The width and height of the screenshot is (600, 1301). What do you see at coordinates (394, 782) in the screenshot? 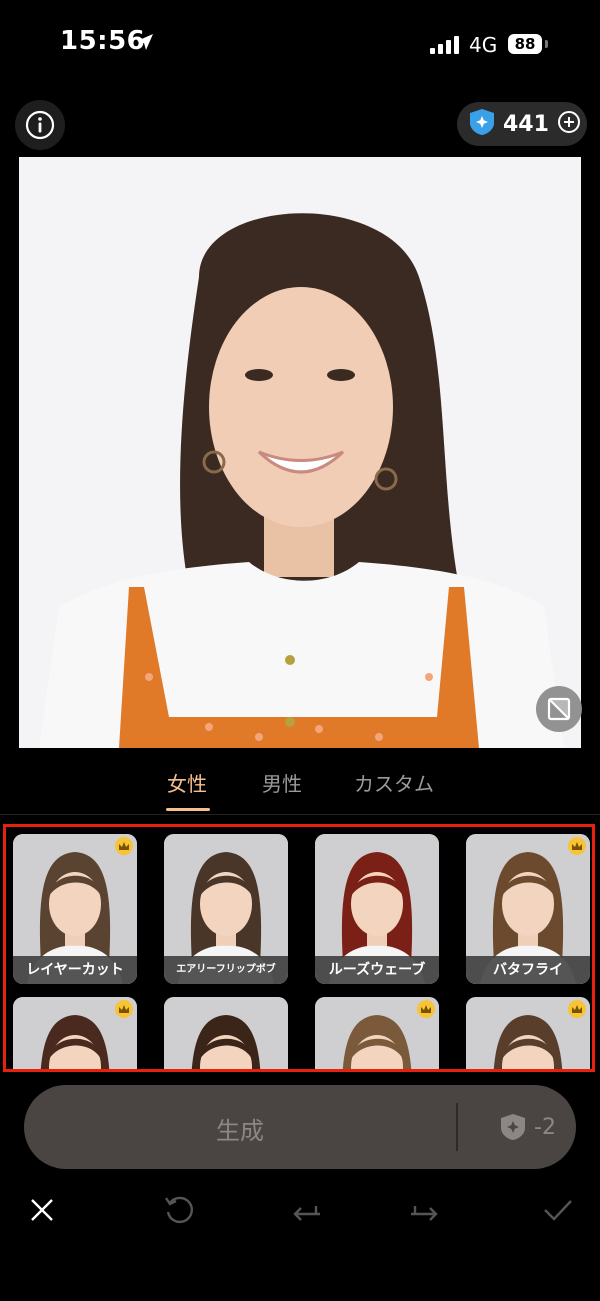
I see `tab-custom: カスタム` at bounding box center [394, 782].